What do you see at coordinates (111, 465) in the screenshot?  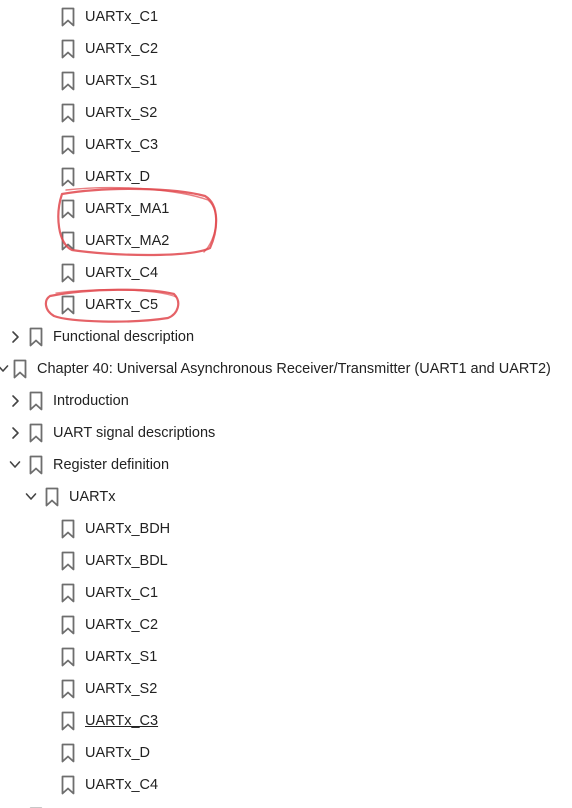 I see `bookmark-label: Register definition` at bounding box center [111, 465].